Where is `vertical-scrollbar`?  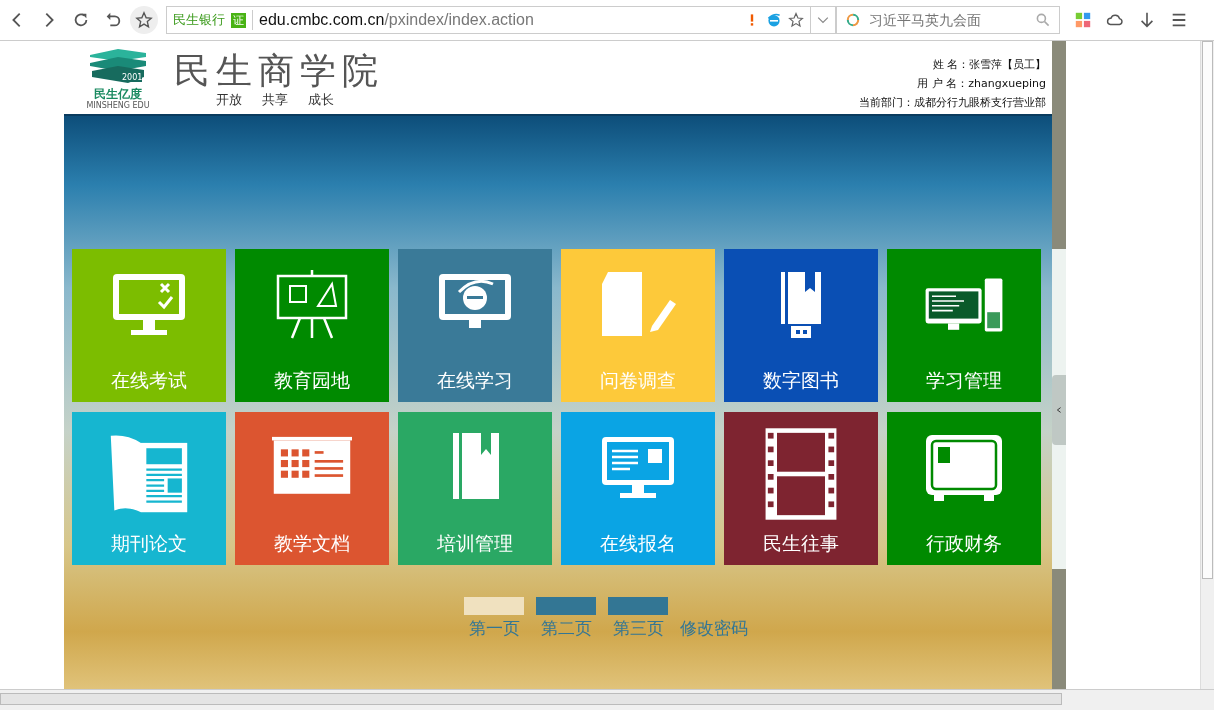
vertical-scrollbar is located at coordinates (1207, 365).